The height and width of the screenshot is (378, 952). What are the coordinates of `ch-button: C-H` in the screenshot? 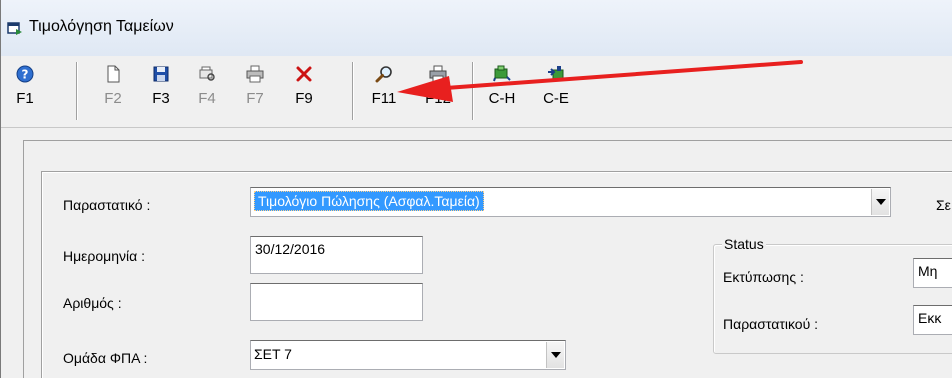 It's located at (502, 92).